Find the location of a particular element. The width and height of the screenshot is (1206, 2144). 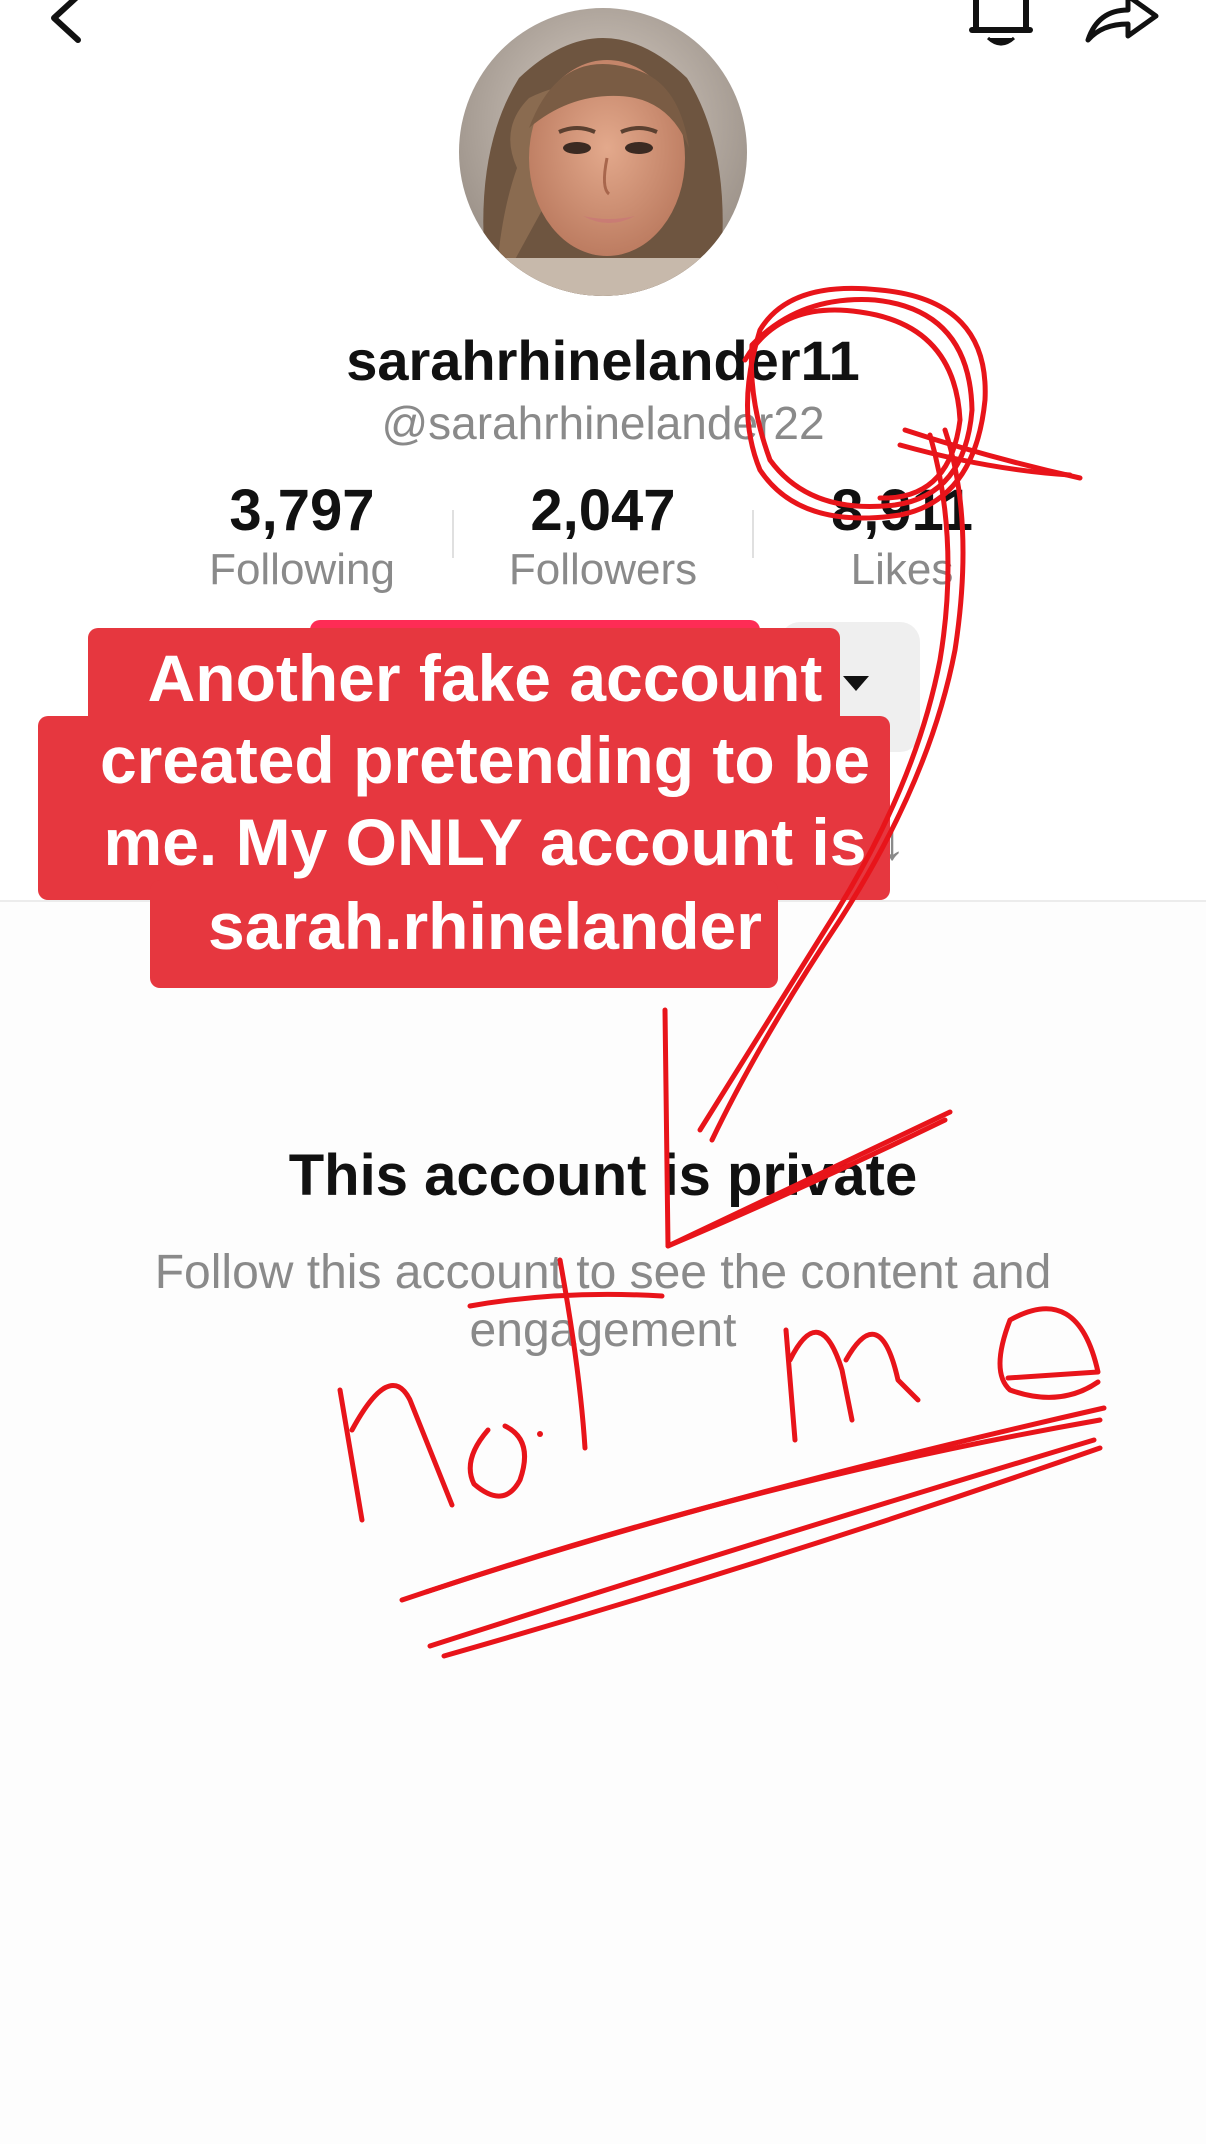

stat-likes: 8,911 Likes is located at coordinates (902, 537).